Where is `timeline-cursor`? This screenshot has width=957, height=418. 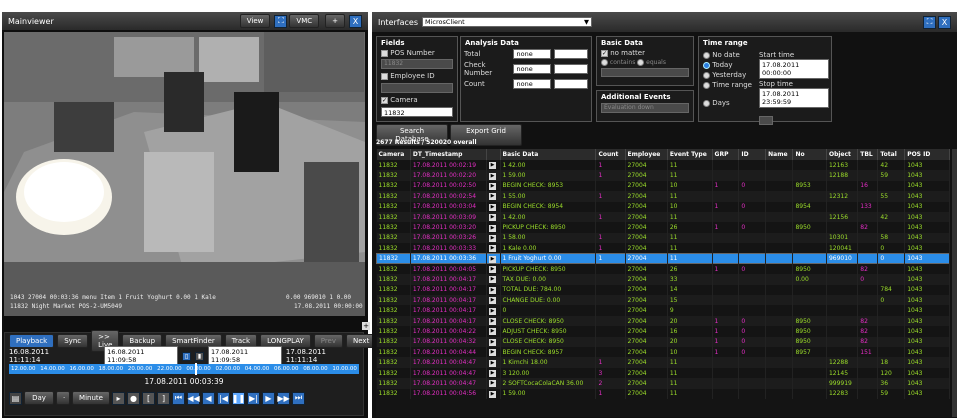
timeline-cursor is located at coordinates (195, 369).